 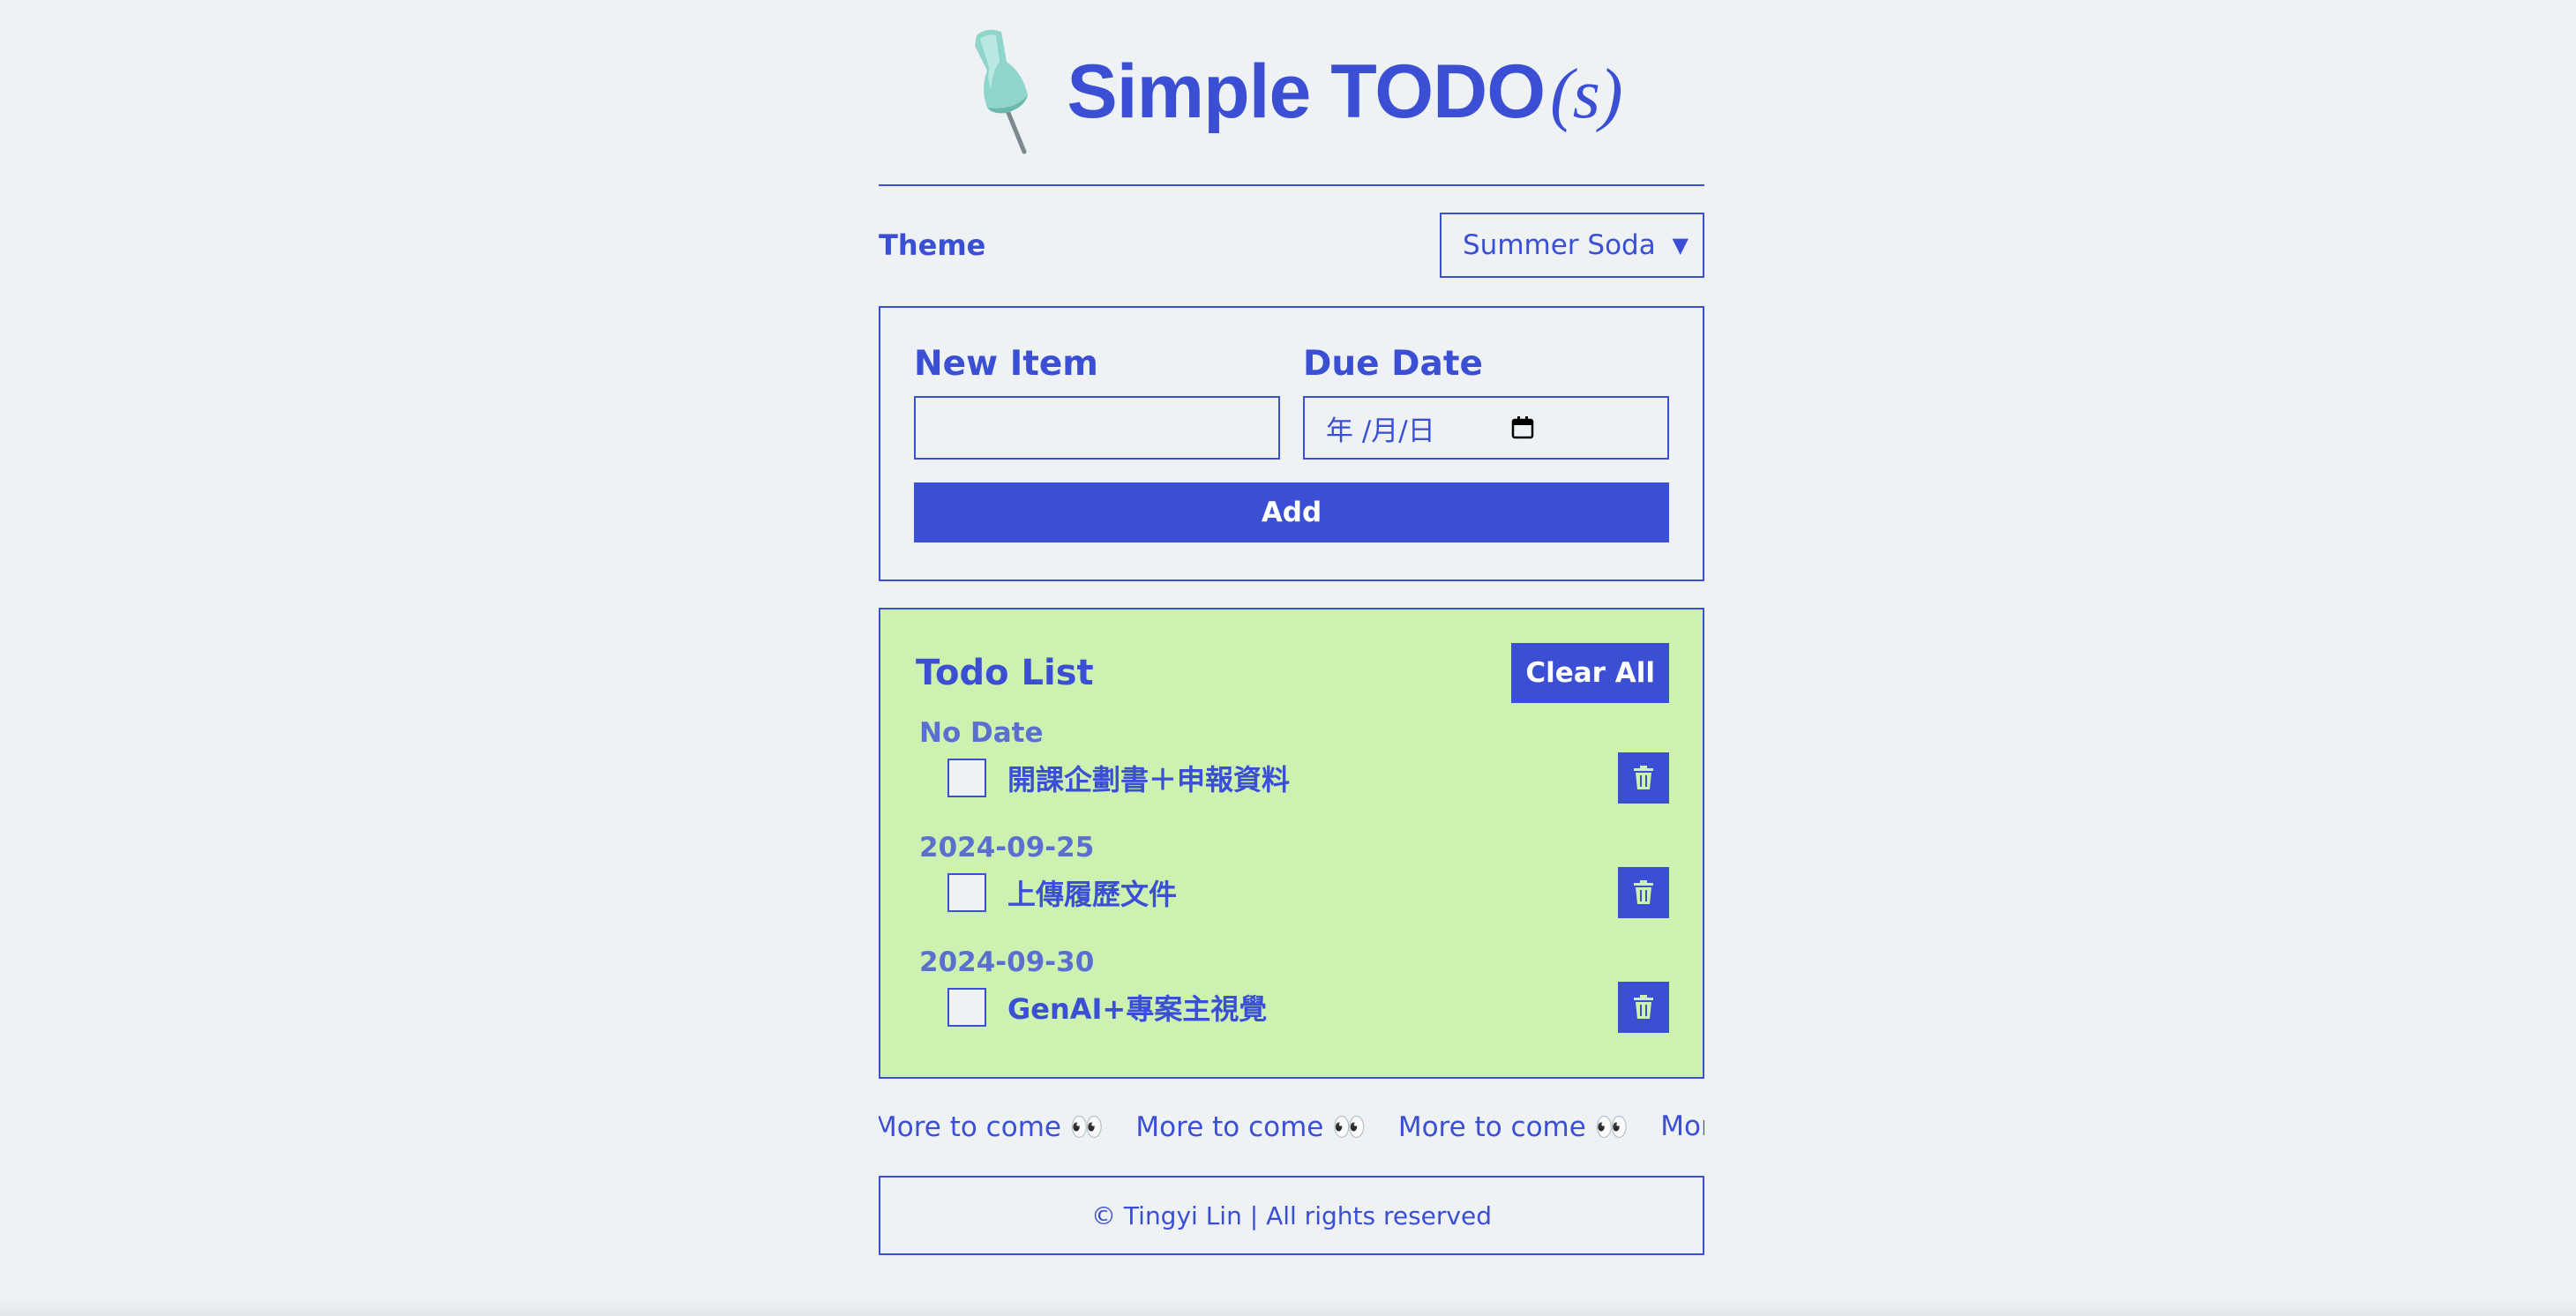 I want to click on group-date: 2024-09-25, so click(x=1007, y=848).